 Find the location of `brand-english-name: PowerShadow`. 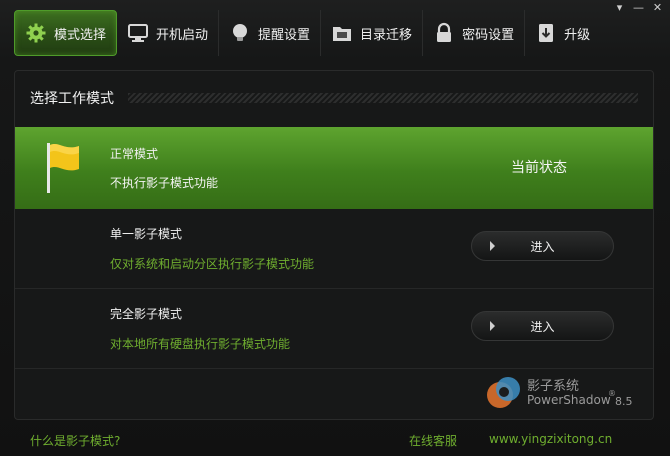

brand-english-name: PowerShadow is located at coordinates (569, 400).